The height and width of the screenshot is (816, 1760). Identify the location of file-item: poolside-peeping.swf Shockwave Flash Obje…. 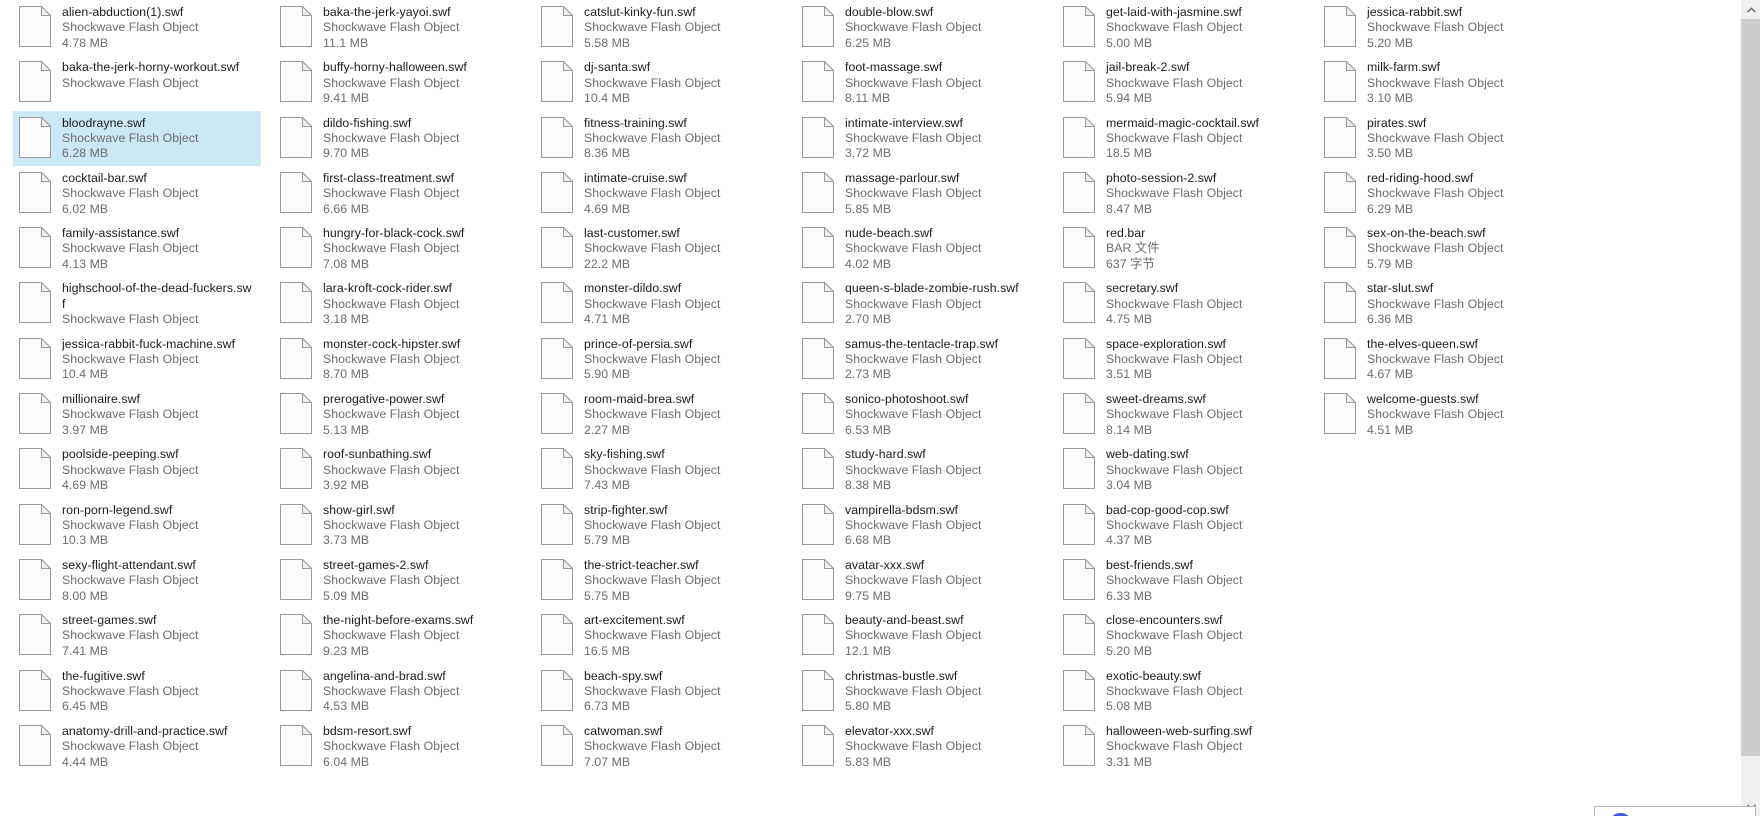
(137, 469).